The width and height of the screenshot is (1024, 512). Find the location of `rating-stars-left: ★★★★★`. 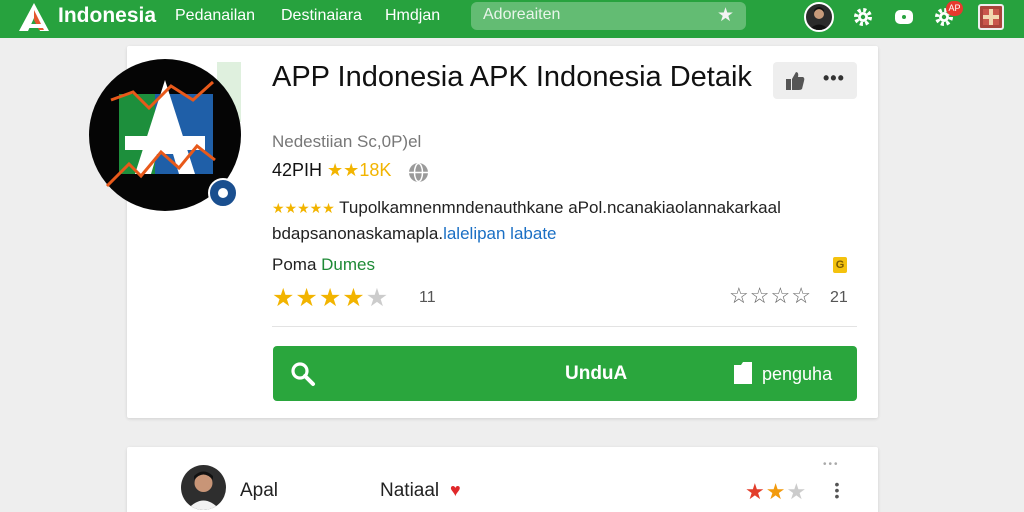

rating-stars-left: ★★★★★ is located at coordinates (330, 298).